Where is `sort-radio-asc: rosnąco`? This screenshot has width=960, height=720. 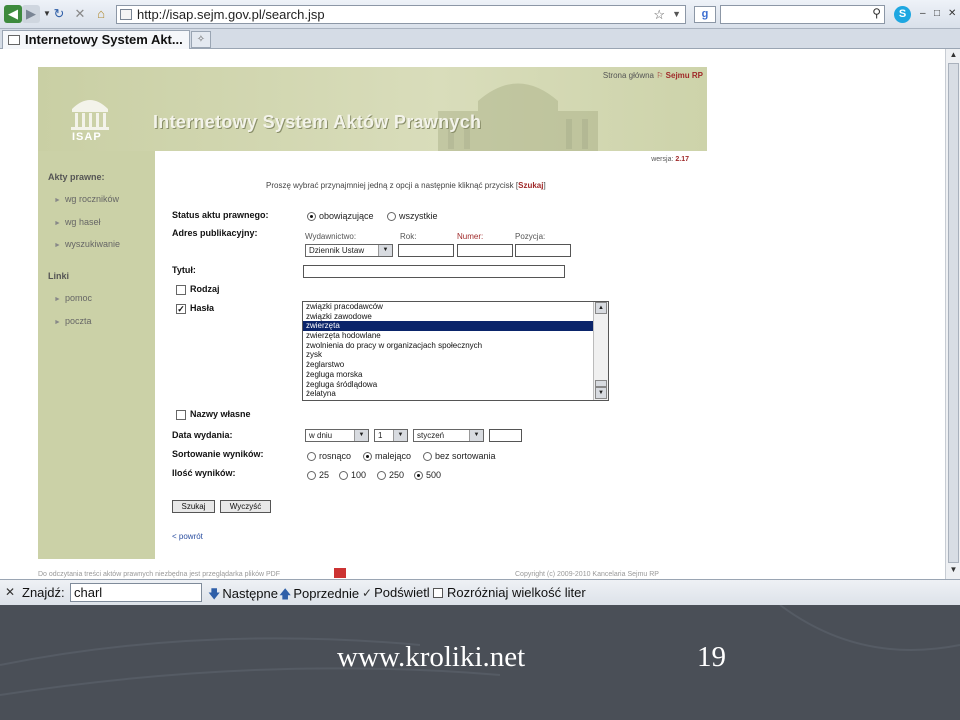
sort-radio-asc: rosnąco is located at coordinates (329, 456).